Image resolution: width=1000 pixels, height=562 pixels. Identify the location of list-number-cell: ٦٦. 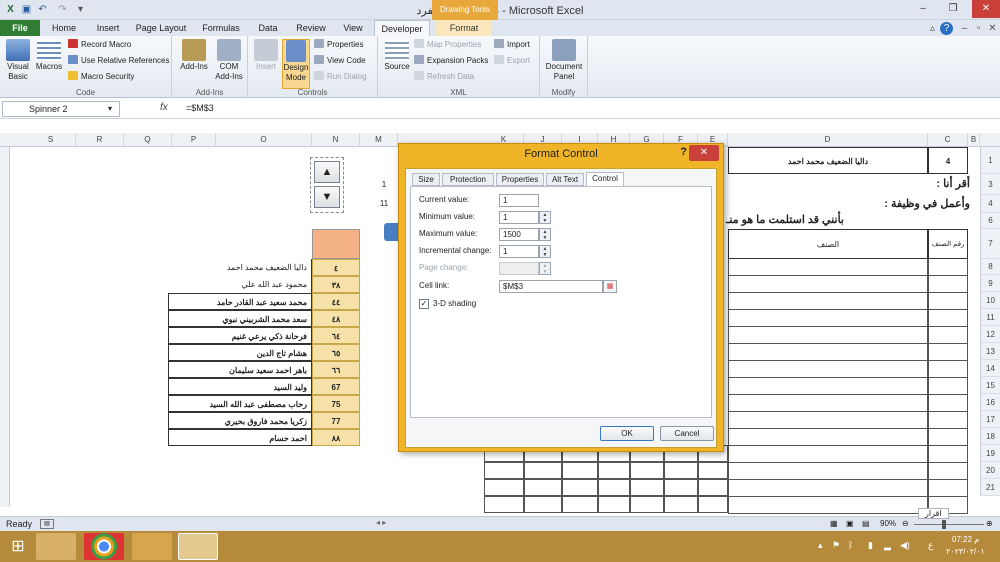
(336, 369).